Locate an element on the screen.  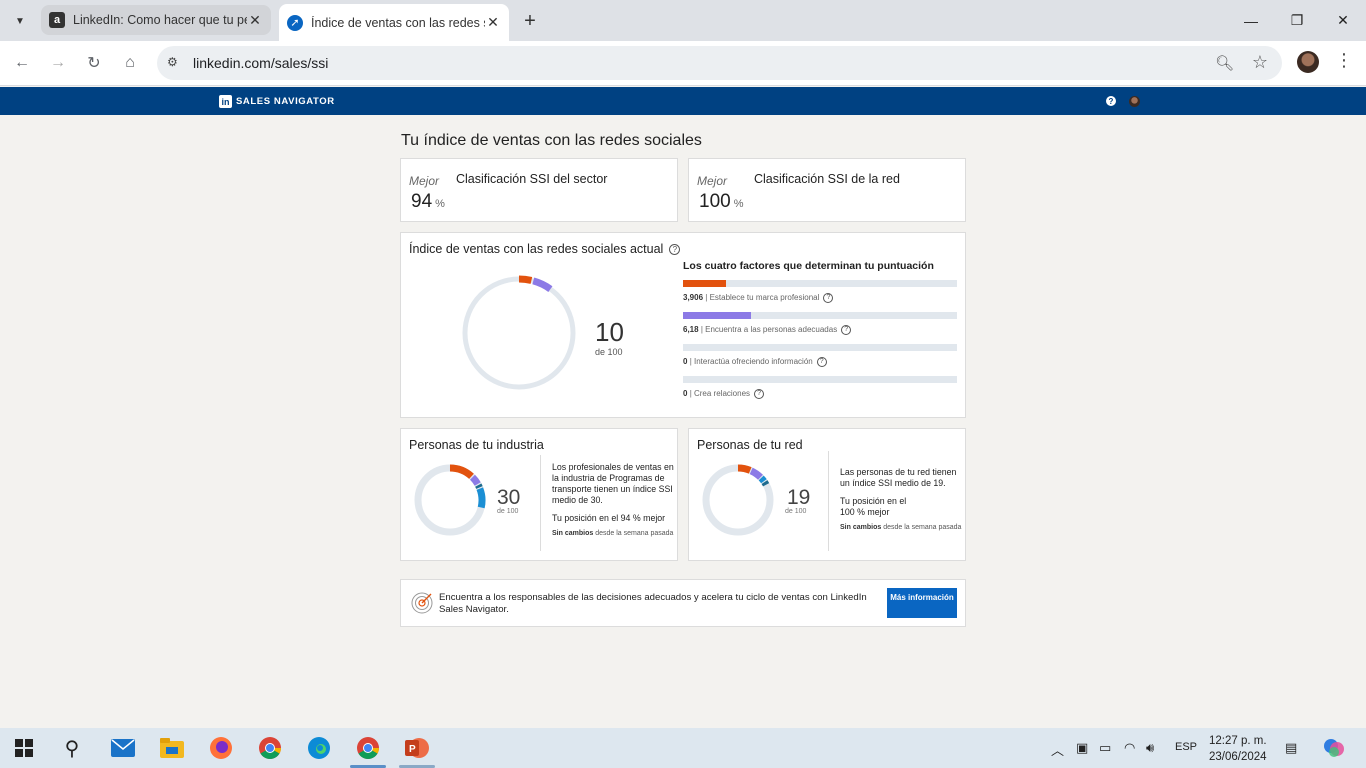
windows-start-icon is located at coordinates (24, 748).